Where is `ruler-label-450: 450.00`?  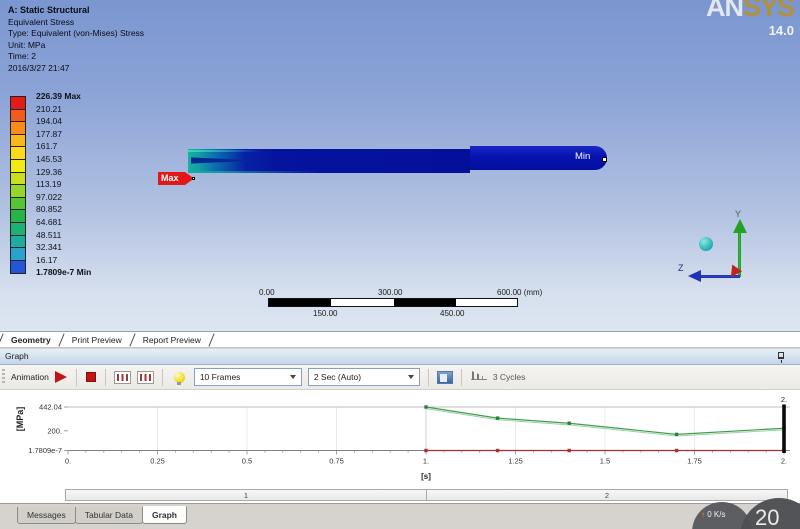
ruler-label-450: 450.00 is located at coordinates (452, 313).